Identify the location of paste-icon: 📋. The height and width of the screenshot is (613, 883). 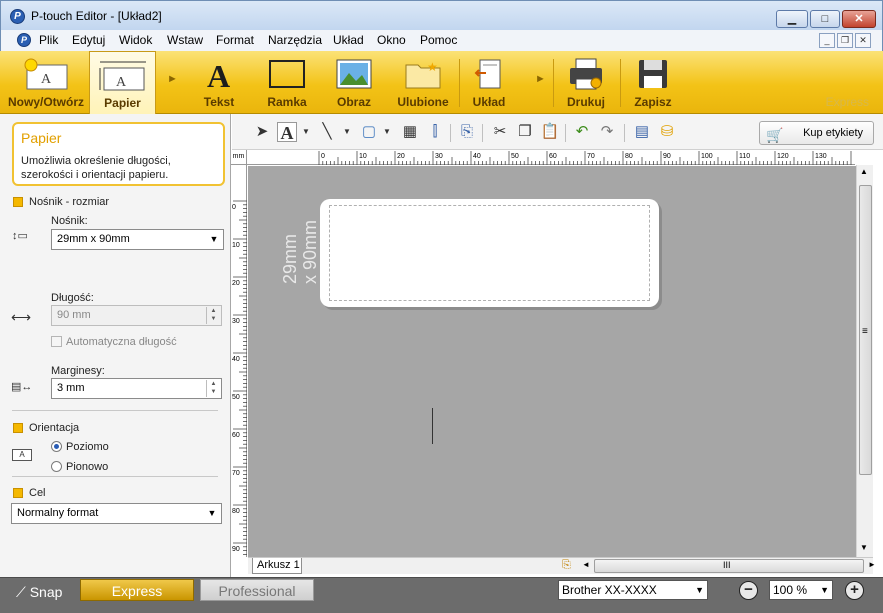
(550, 132).